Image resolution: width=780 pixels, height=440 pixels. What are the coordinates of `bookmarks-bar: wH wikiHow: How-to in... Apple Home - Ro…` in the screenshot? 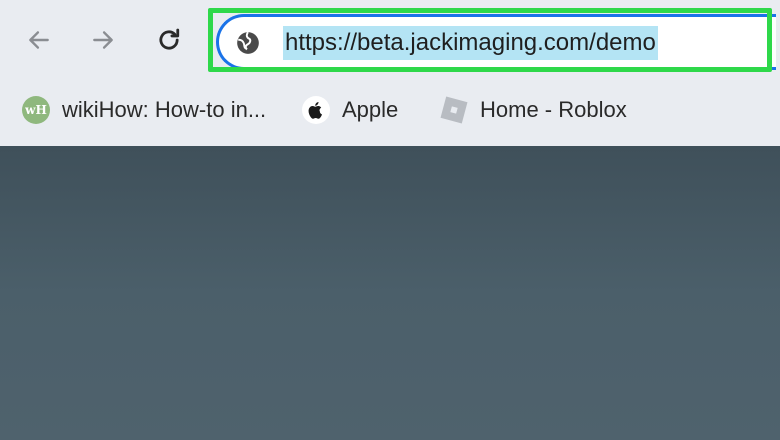 It's located at (390, 110).